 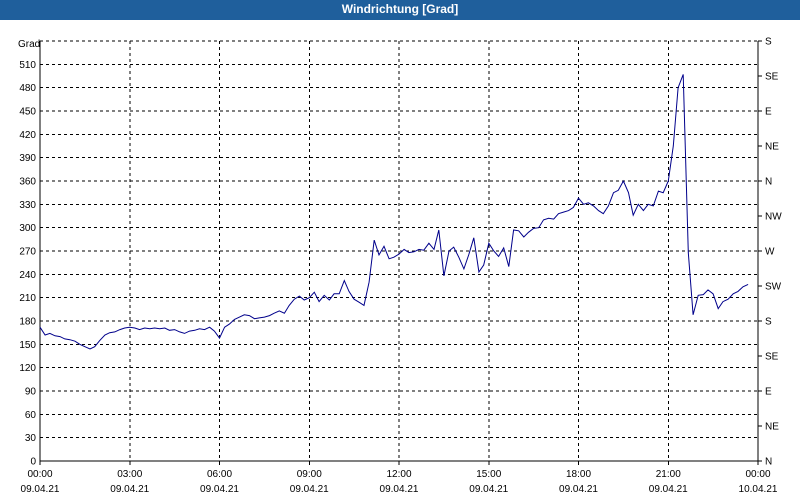 What do you see at coordinates (27, 368) in the screenshot?
I see `y-tick-label: 120` at bounding box center [27, 368].